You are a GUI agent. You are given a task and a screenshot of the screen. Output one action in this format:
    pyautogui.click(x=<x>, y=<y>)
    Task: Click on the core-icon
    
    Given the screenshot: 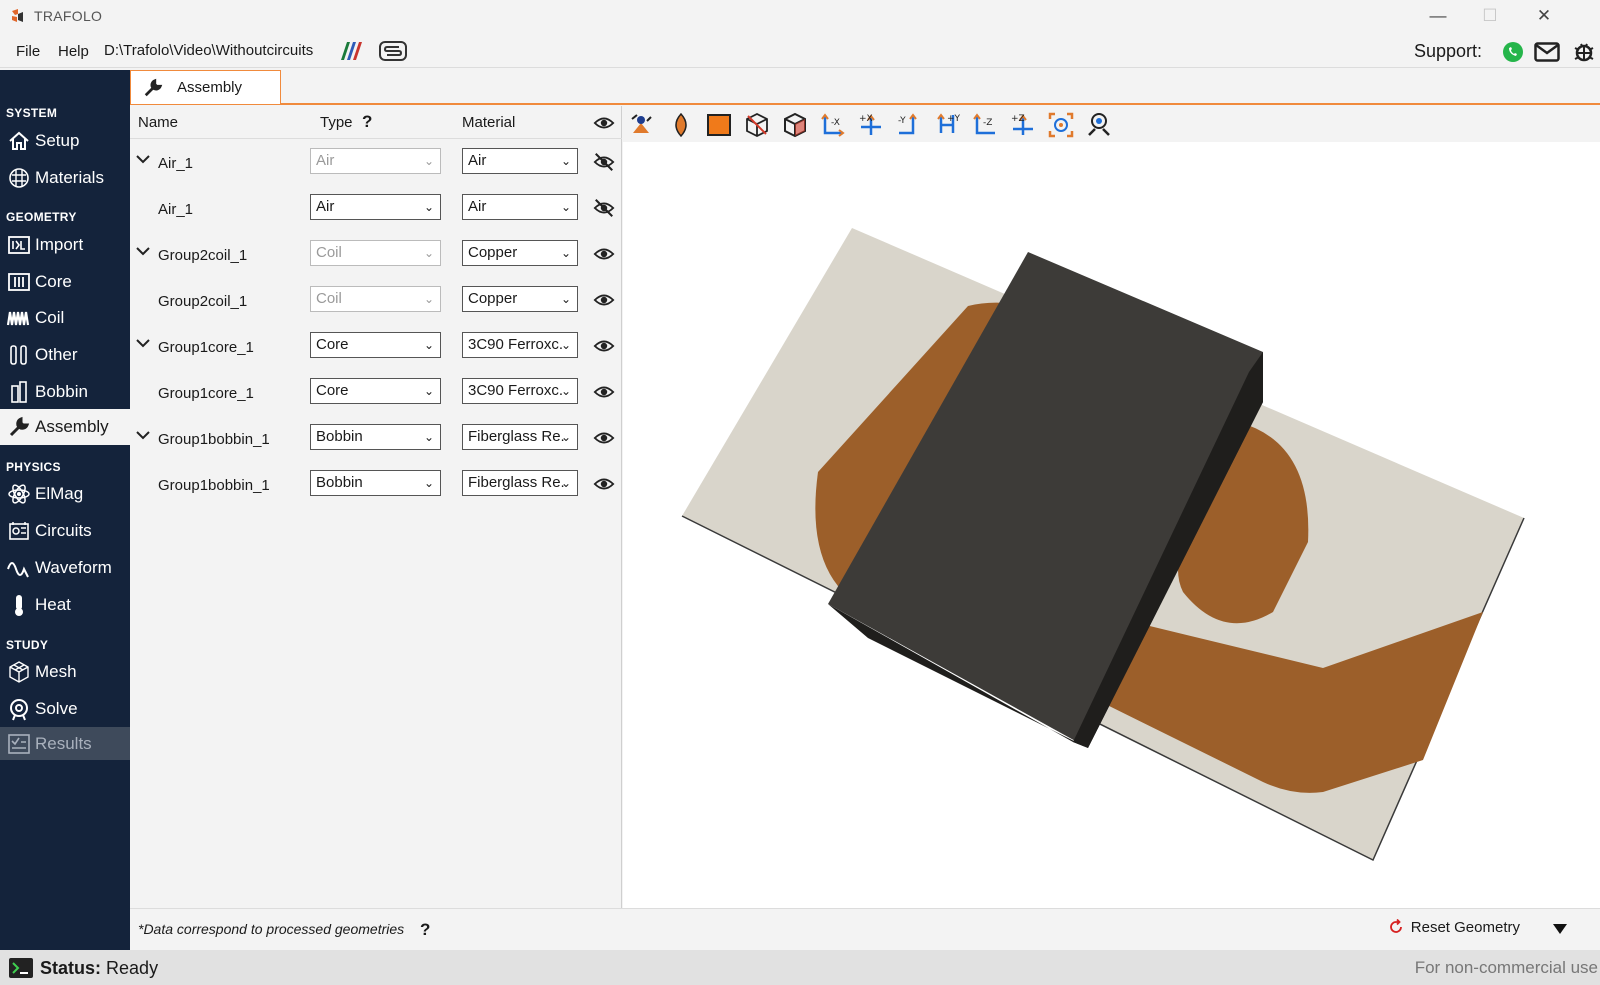 What is the action you would take?
    pyautogui.click(x=19, y=282)
    